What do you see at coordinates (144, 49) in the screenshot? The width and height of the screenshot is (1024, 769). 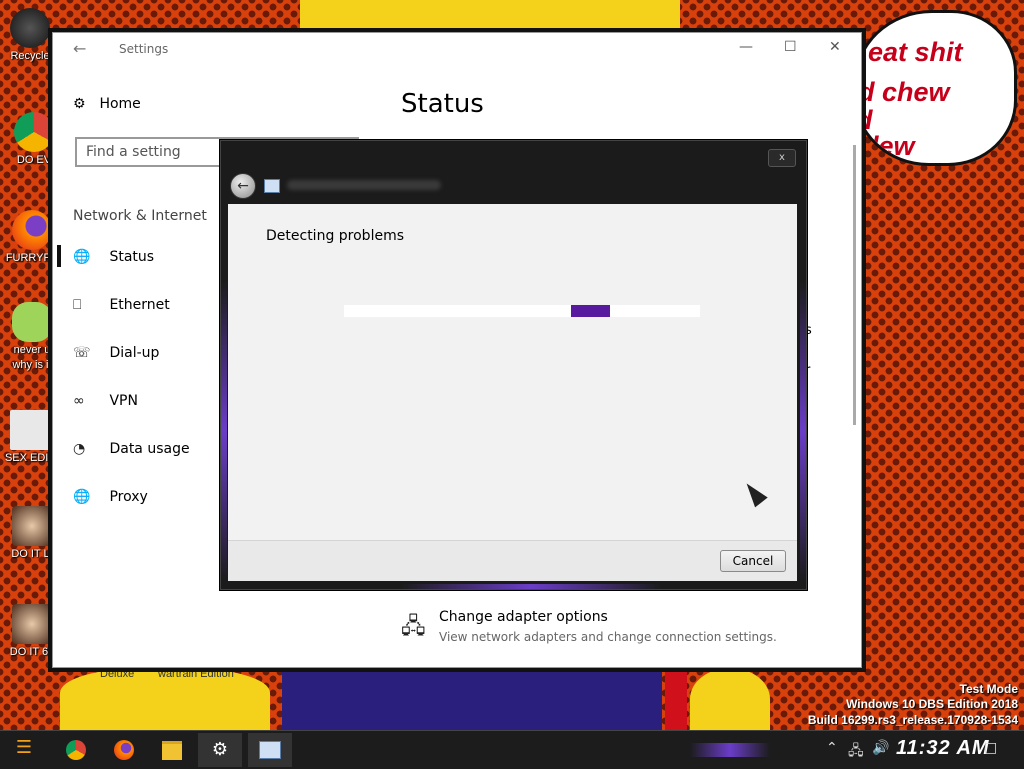 I see `window-title: Settings` at bounding box center [144, 49].